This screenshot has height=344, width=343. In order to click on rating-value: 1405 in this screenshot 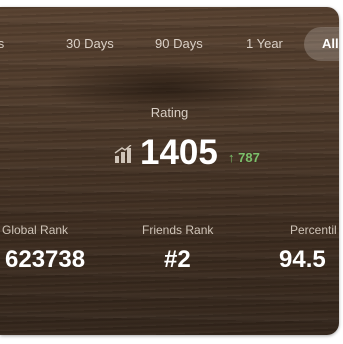, I will do `click(179, 152)`.